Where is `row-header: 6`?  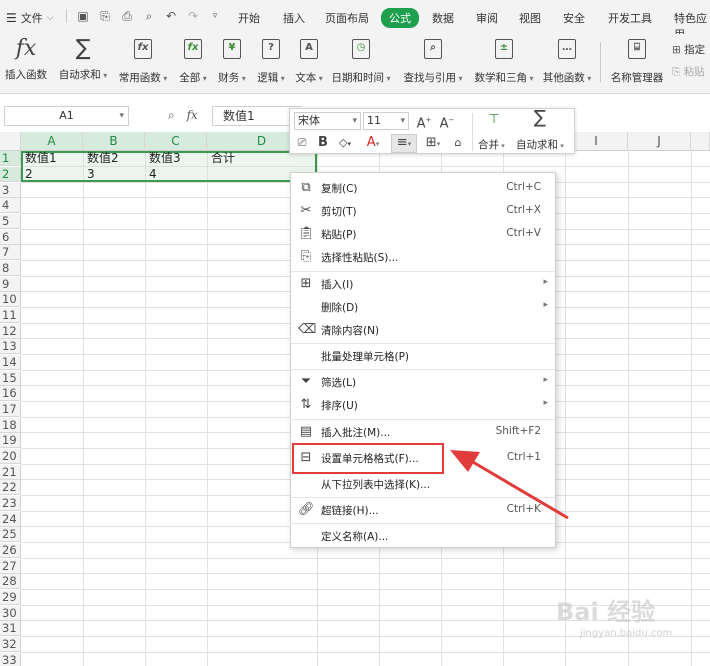 row-header: 6 is located at coordinates (10, 237).